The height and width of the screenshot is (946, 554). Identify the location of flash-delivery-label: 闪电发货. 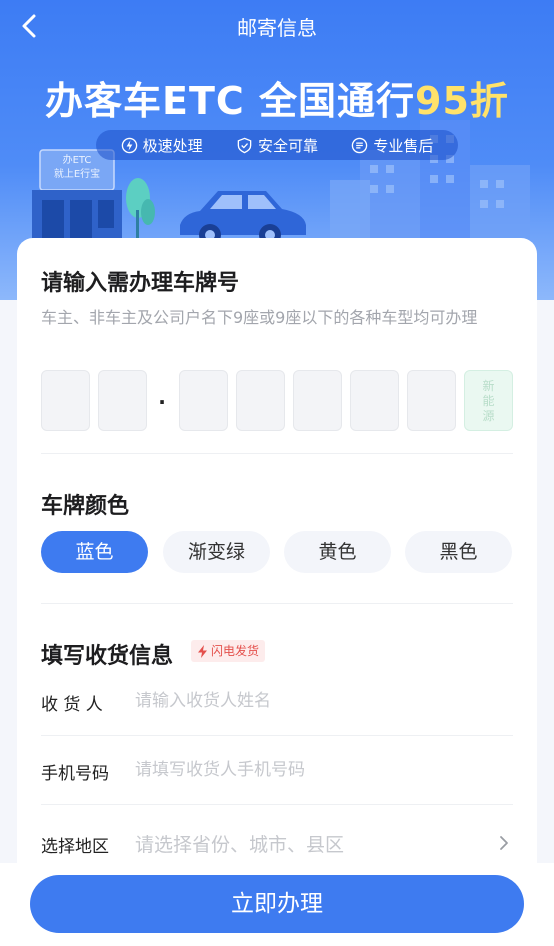
(235, 651).